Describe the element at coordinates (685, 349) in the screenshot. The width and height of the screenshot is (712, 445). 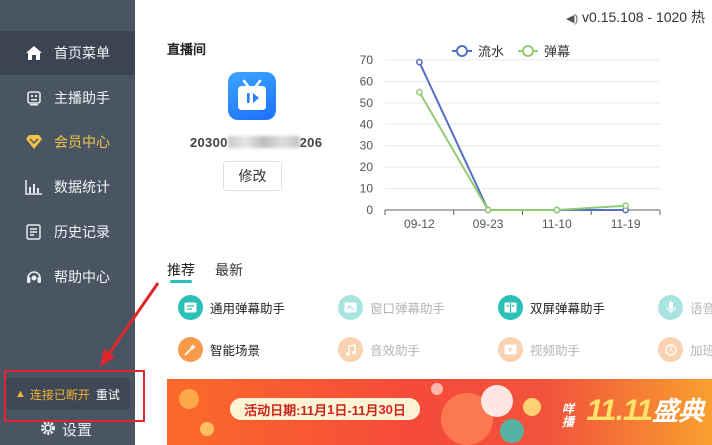
I see `tool-overtime: 加班` at that location.